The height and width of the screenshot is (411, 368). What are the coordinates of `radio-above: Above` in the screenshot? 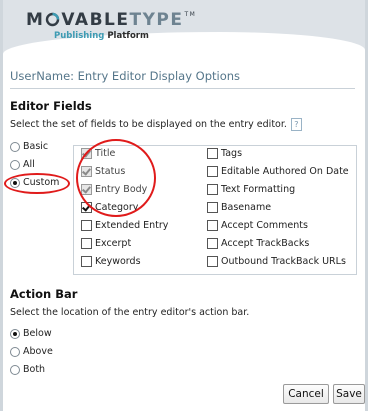 It's located at (31, 351).